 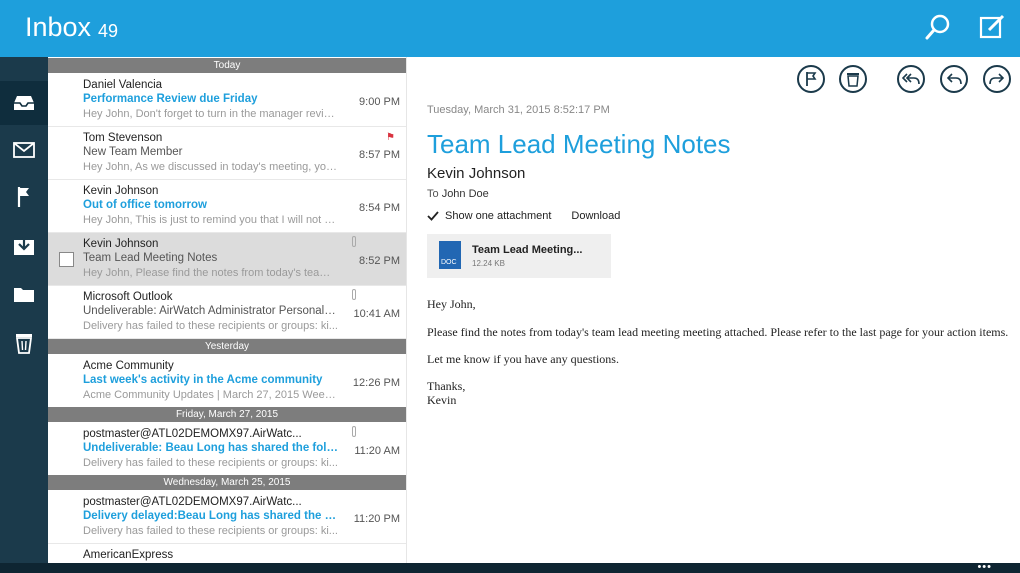 I want to click on message-time: 11:20 AM, so click(x=377, y=451).